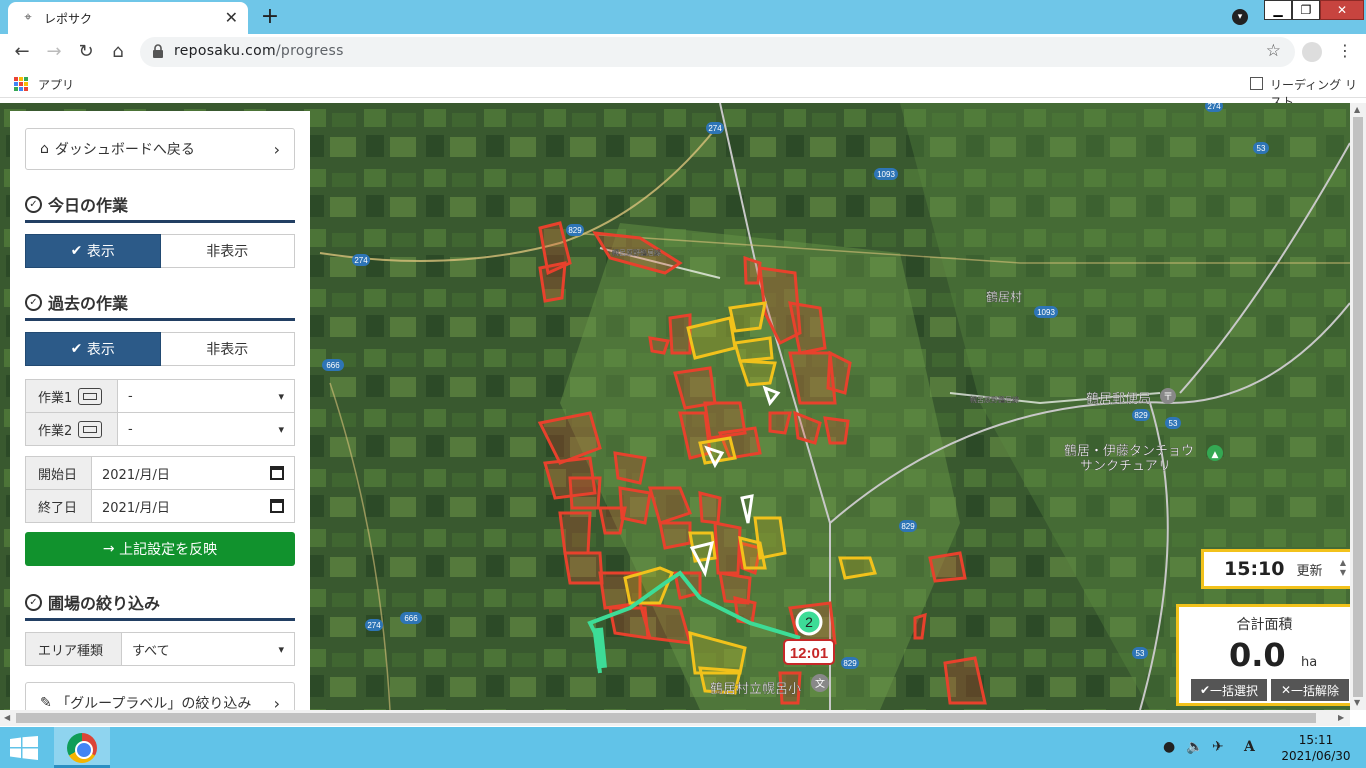  I want to click on svg-text: 12:01, so click(809, 653).